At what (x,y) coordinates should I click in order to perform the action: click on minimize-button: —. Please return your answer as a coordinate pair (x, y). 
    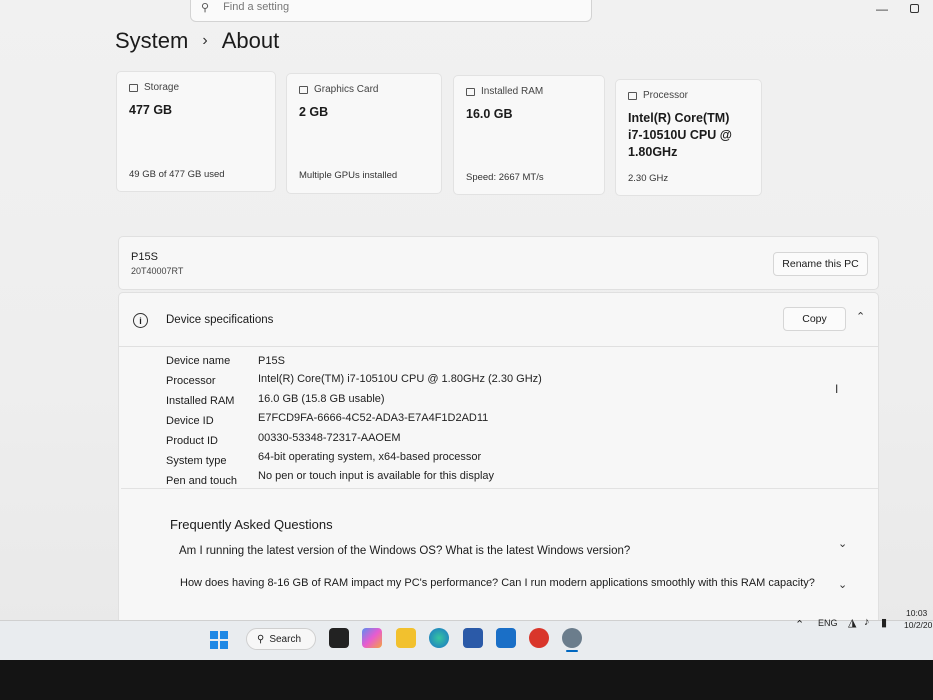
    Looking at the image, I should click on (882, 9).